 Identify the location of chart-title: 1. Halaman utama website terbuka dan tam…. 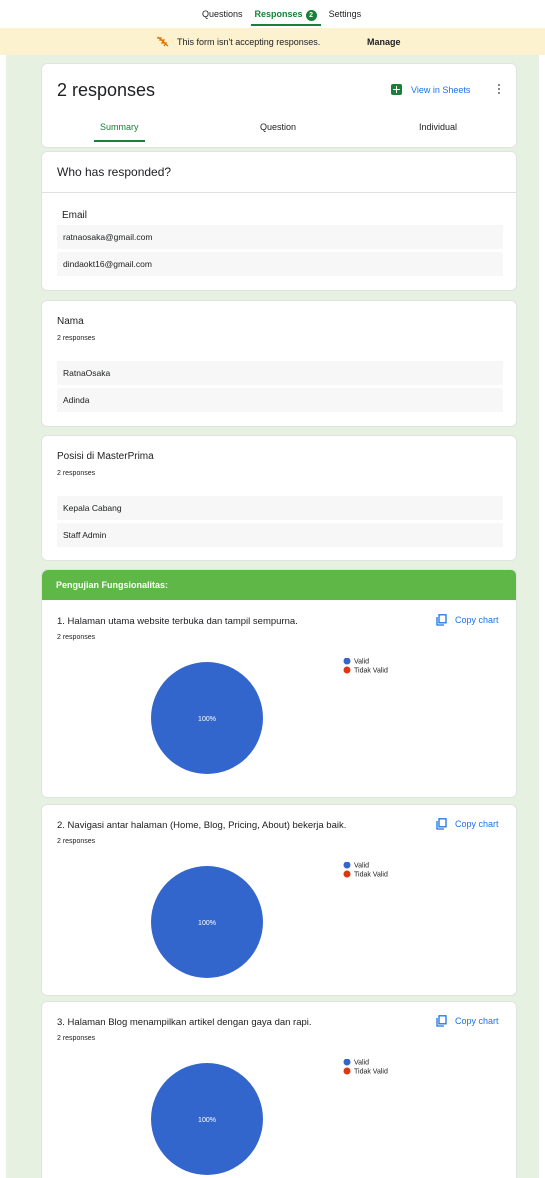
(177, 621).